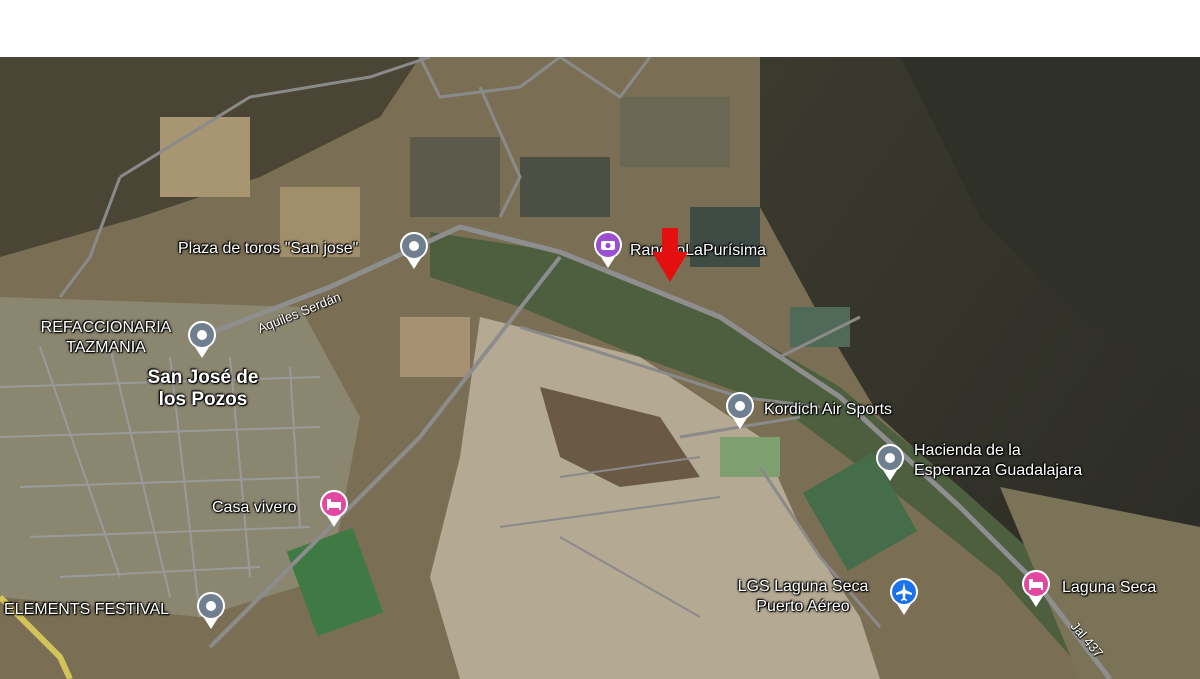  What do you see at coordinates (268, 248) in the screenshot?
I see `label-plaza-de-toros: Plaza de toros "San jose"` at bounding box center [268, 248].